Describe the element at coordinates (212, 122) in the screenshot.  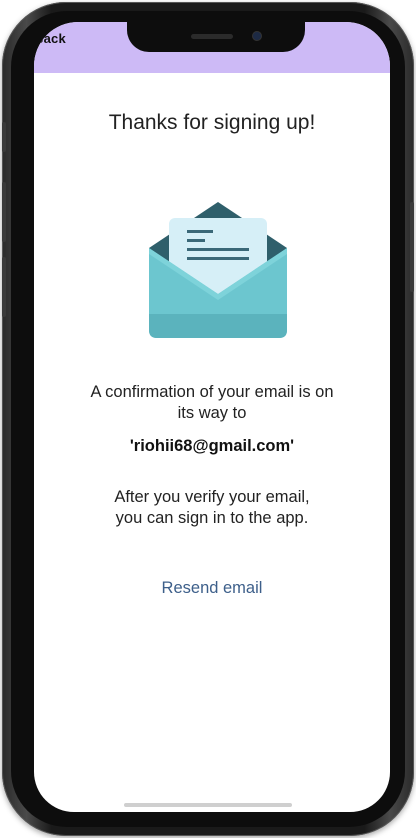
I see `page-title: Thanks for signing up!` at that location.